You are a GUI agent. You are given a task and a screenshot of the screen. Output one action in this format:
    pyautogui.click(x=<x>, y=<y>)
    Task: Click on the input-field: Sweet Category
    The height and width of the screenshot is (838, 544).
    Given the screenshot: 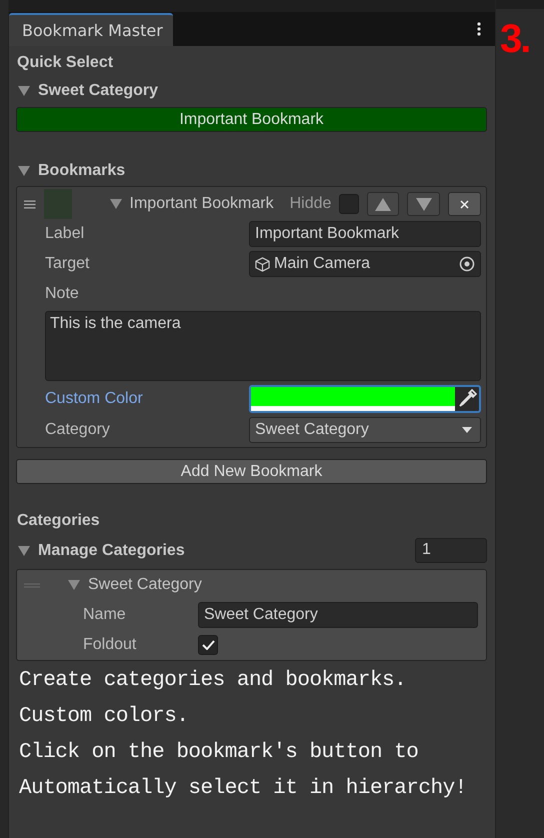 What is the action you would take?
    pyautogui.click(x=338, y=615)
    